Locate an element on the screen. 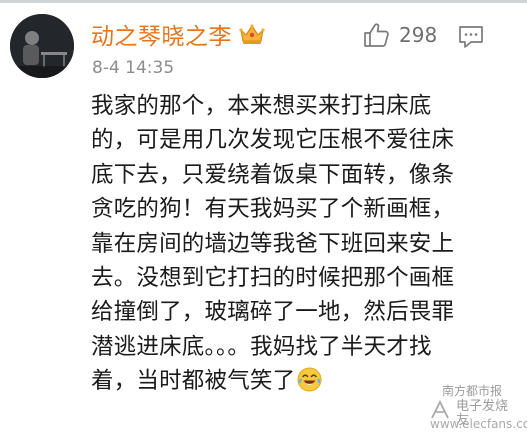 Image resolution: width=527 pixels, height=442 pixels. comment-timestamp: 8-4 14:35 is located at coordinates (133, 68).